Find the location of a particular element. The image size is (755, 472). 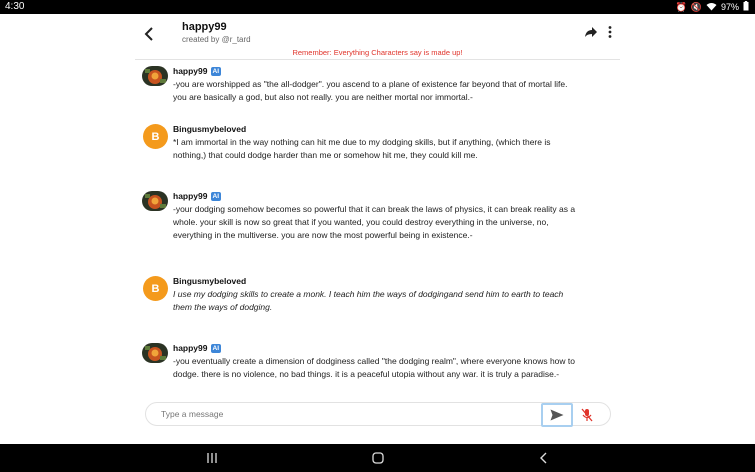

share-arrow-icon is located at coordinates (591, 32).